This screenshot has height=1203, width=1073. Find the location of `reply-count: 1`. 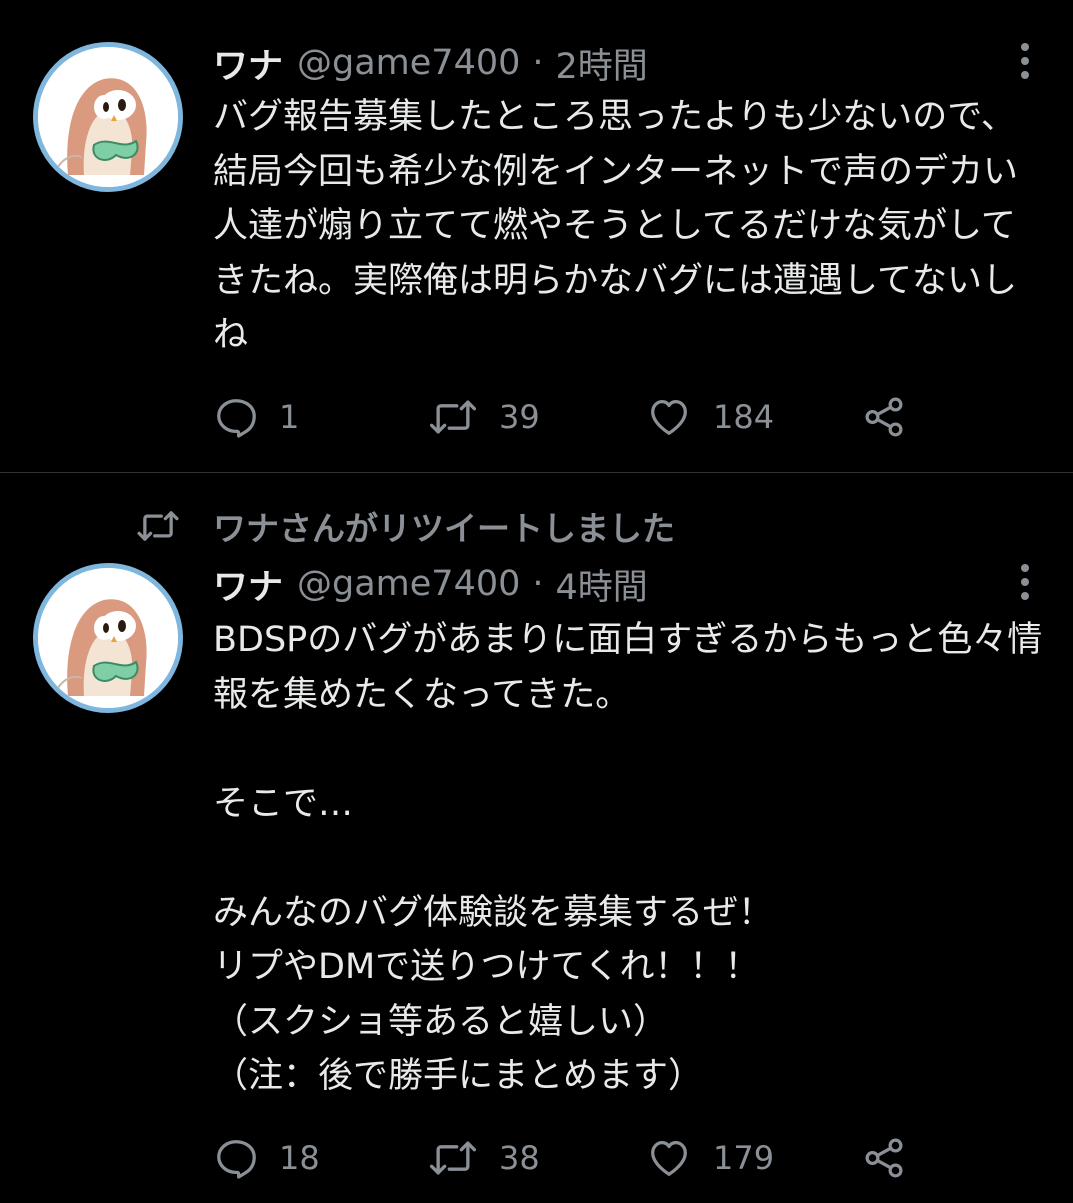

reply-count: 1 is located at coordinates (289, 417).